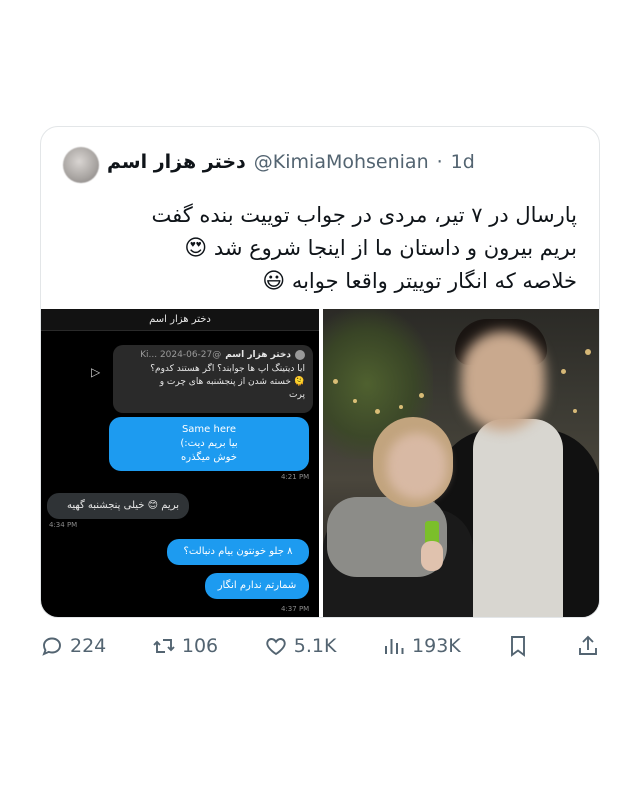 Image resolution: width=640 pixels, height=800 pixels. What do you see at coordinates (315, 646) in the screenshot?
I see `like-count: 5.1K` at bounding box center [315, 646].